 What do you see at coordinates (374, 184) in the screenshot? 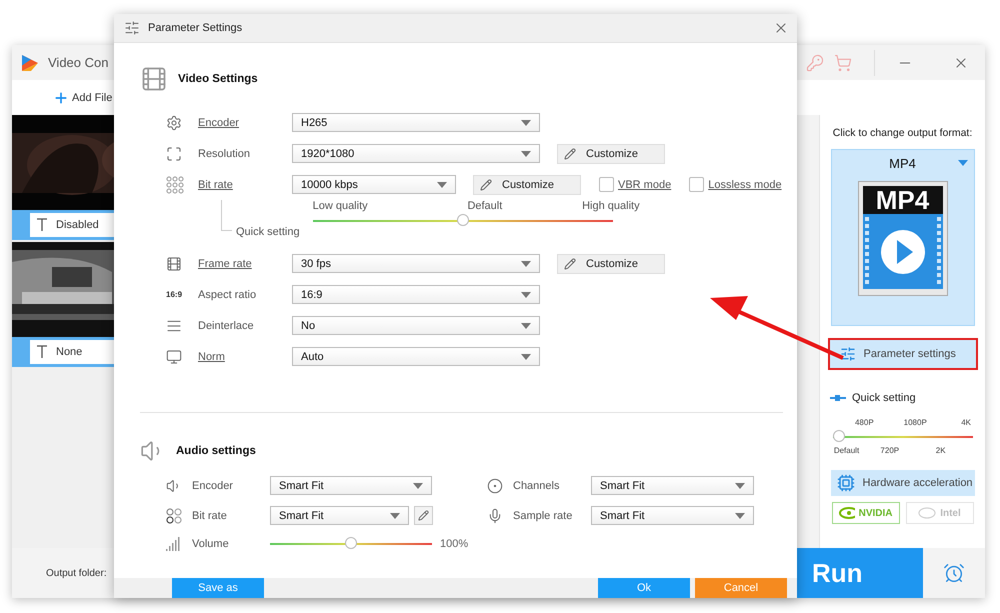
I see `dropdown: 10000 kbps` at bounding box center [374, 184].